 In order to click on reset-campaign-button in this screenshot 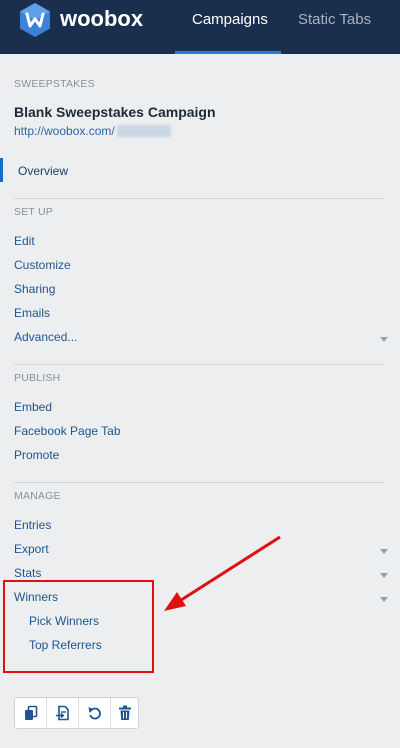, I will do `click(94, 713)`.